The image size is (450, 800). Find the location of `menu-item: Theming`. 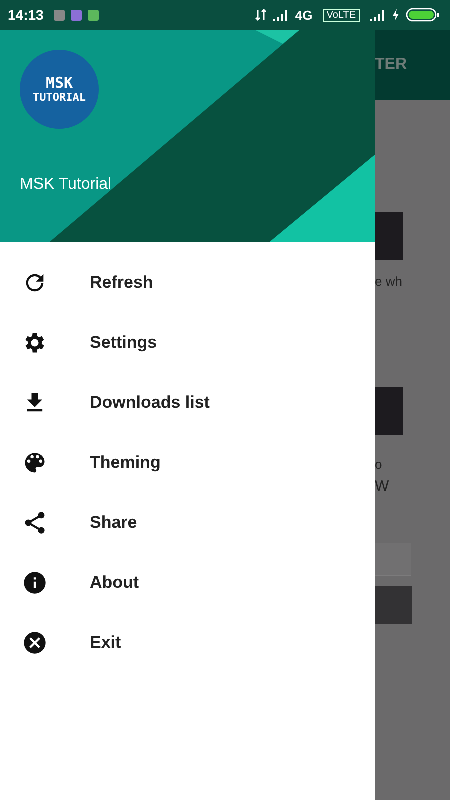

menu-item: Theming is located at coordinates (187, 463).